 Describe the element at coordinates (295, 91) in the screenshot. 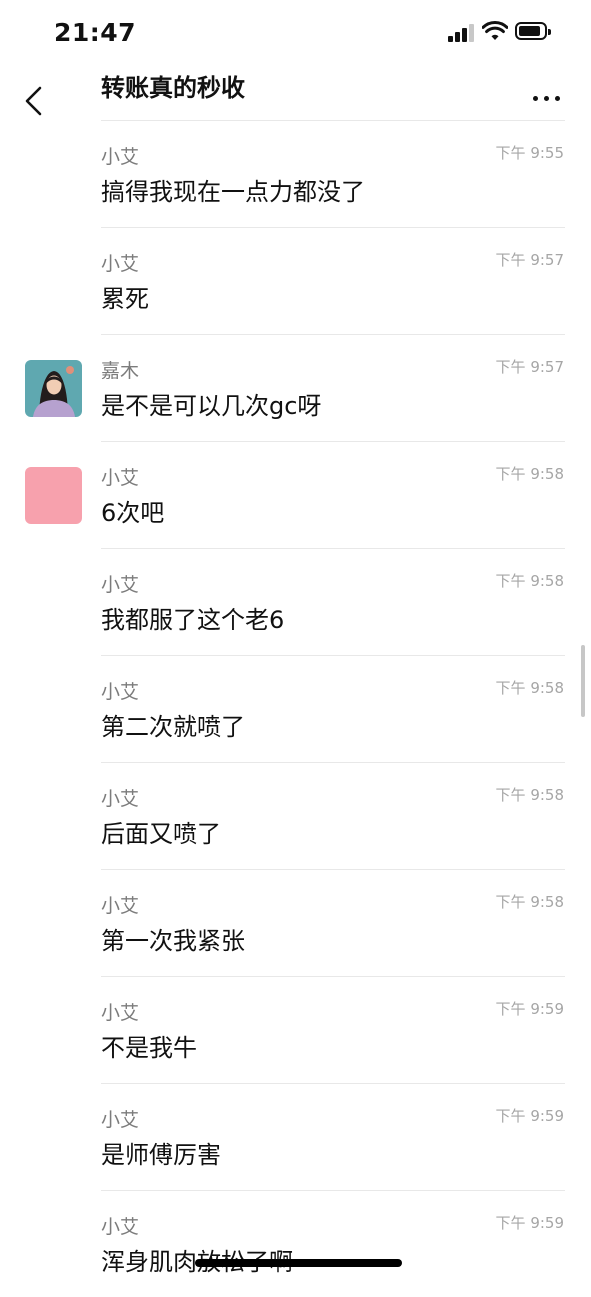

I see `nav-bar: 转账真的秒收` at that location.